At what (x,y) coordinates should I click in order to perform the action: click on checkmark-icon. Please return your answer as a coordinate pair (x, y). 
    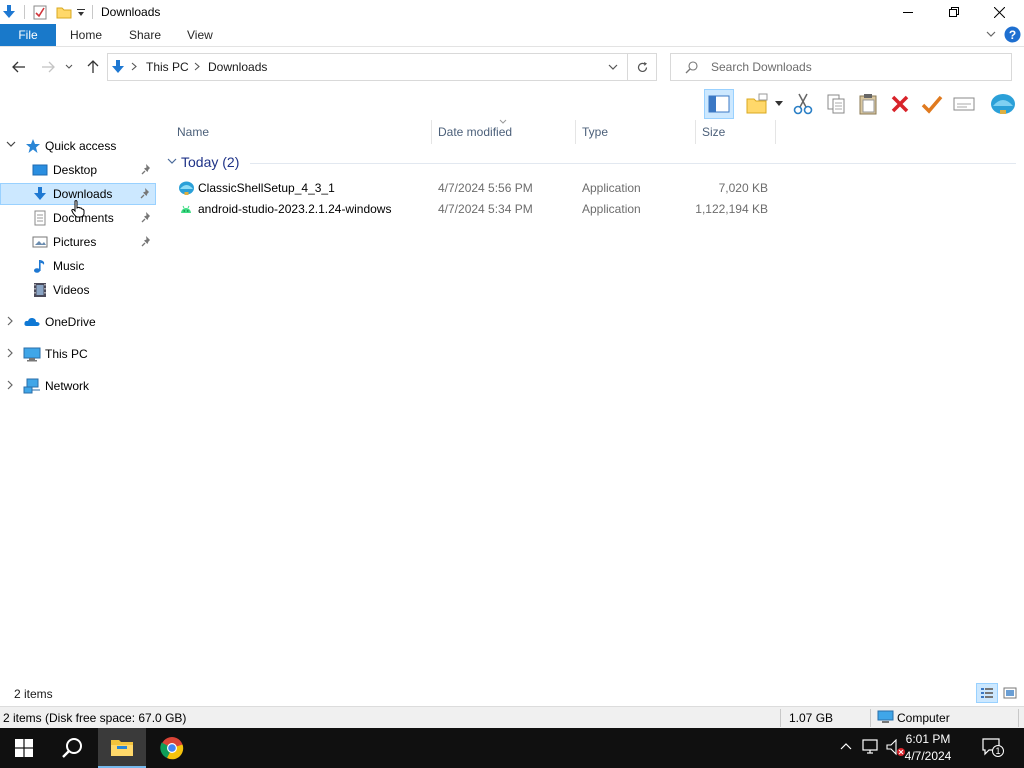
    Looking at the image, I should click on (932, 104).